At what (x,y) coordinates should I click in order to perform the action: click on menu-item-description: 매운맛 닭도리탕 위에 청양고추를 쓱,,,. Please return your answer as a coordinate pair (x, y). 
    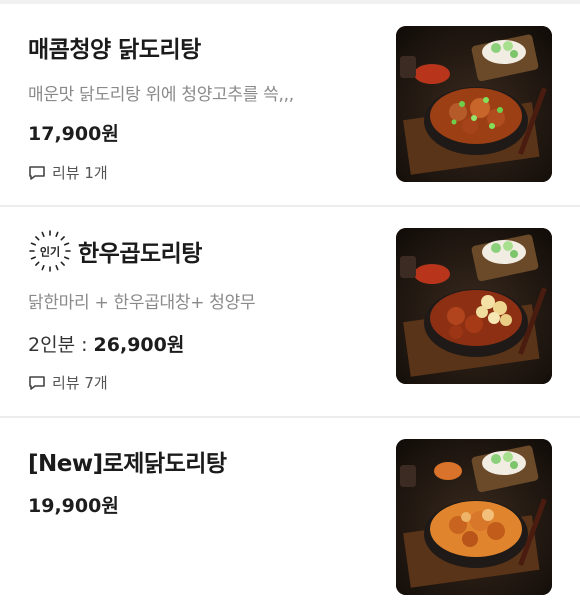
    Looking at the image, I should click on (161, 95).